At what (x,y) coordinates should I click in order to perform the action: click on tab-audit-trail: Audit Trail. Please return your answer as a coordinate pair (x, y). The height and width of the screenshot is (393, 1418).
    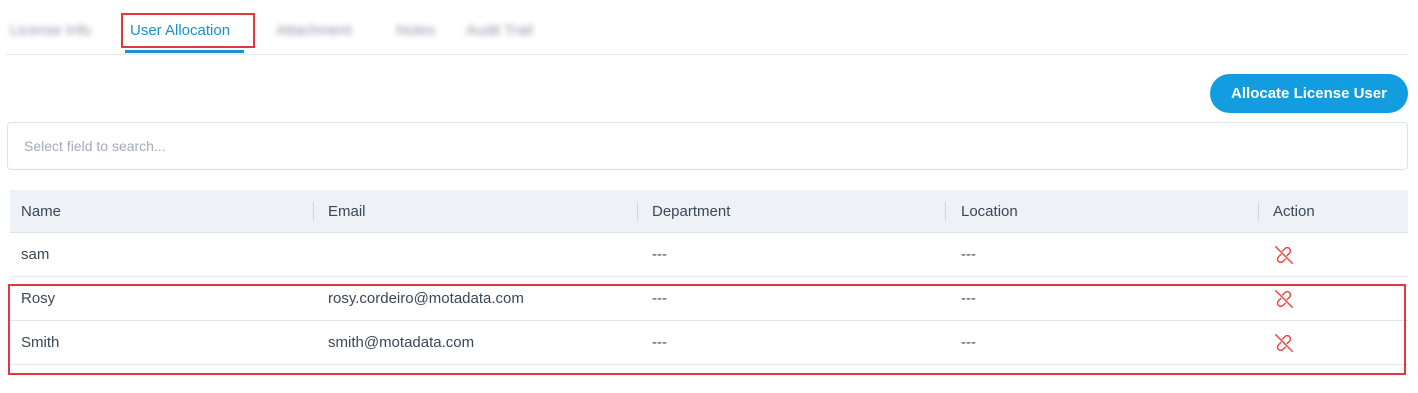
    Looking at the image, I should click on (499, 31).